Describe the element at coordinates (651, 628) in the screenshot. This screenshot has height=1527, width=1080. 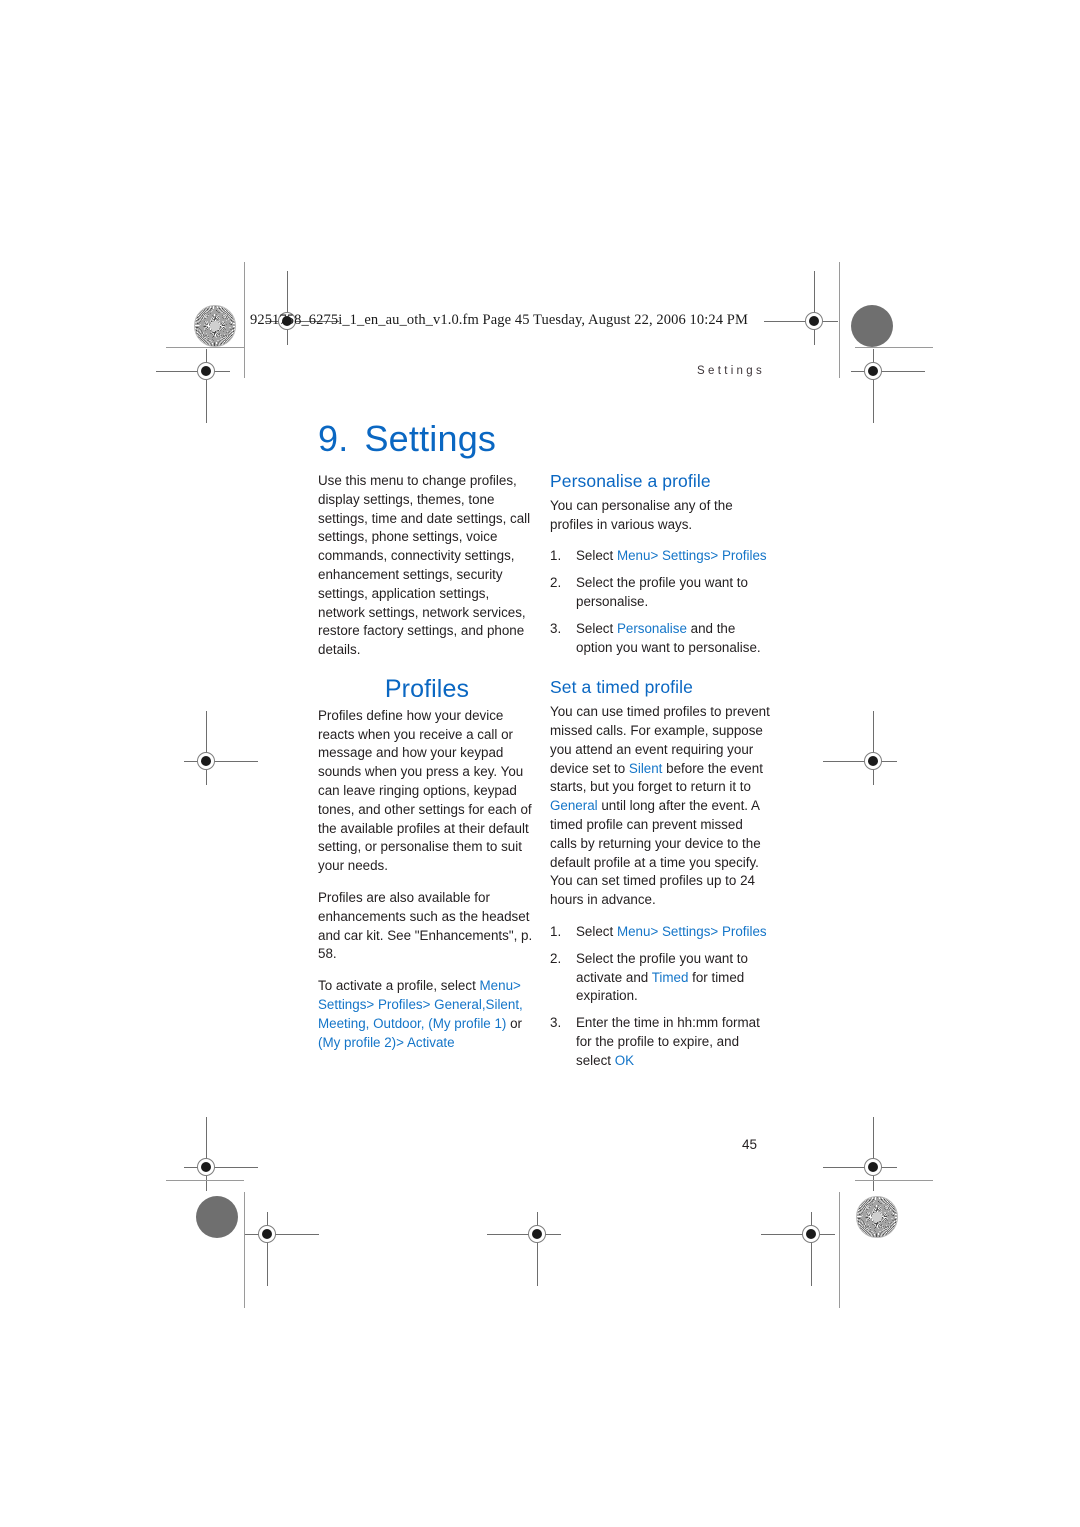
I see `menu-path-personalise: Personalise` at that location.